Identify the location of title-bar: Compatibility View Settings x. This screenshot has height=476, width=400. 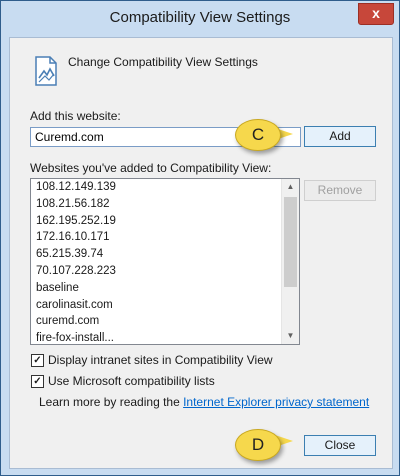
(200, 19).